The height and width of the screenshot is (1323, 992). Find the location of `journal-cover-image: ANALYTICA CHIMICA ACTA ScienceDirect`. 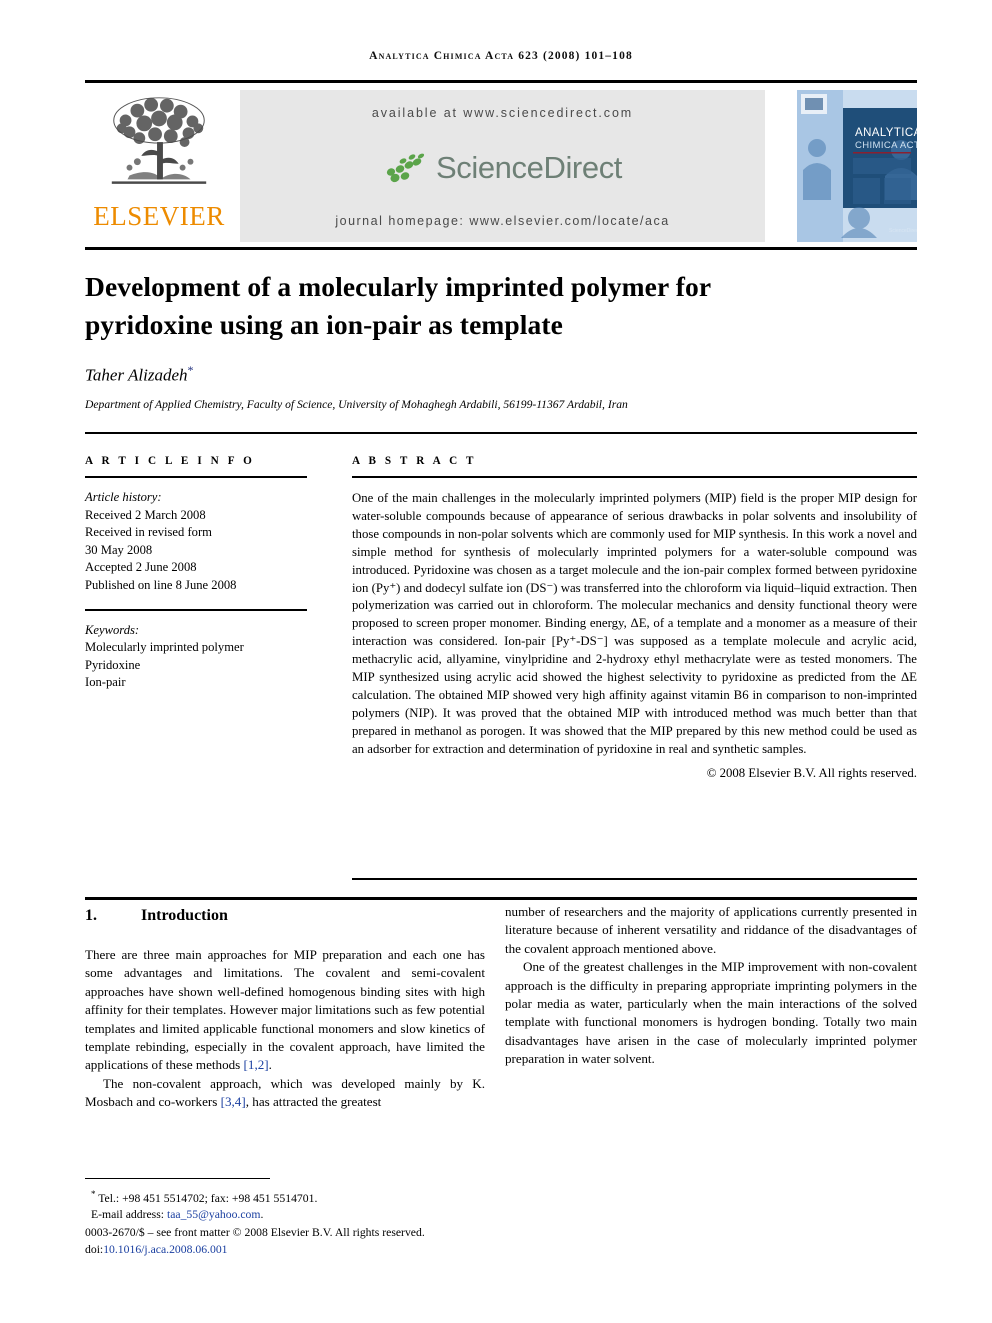

journal-cover-image: ANALYTICA CHIMICA ACTA ScienceDirect is located at coordinates (857, 166).